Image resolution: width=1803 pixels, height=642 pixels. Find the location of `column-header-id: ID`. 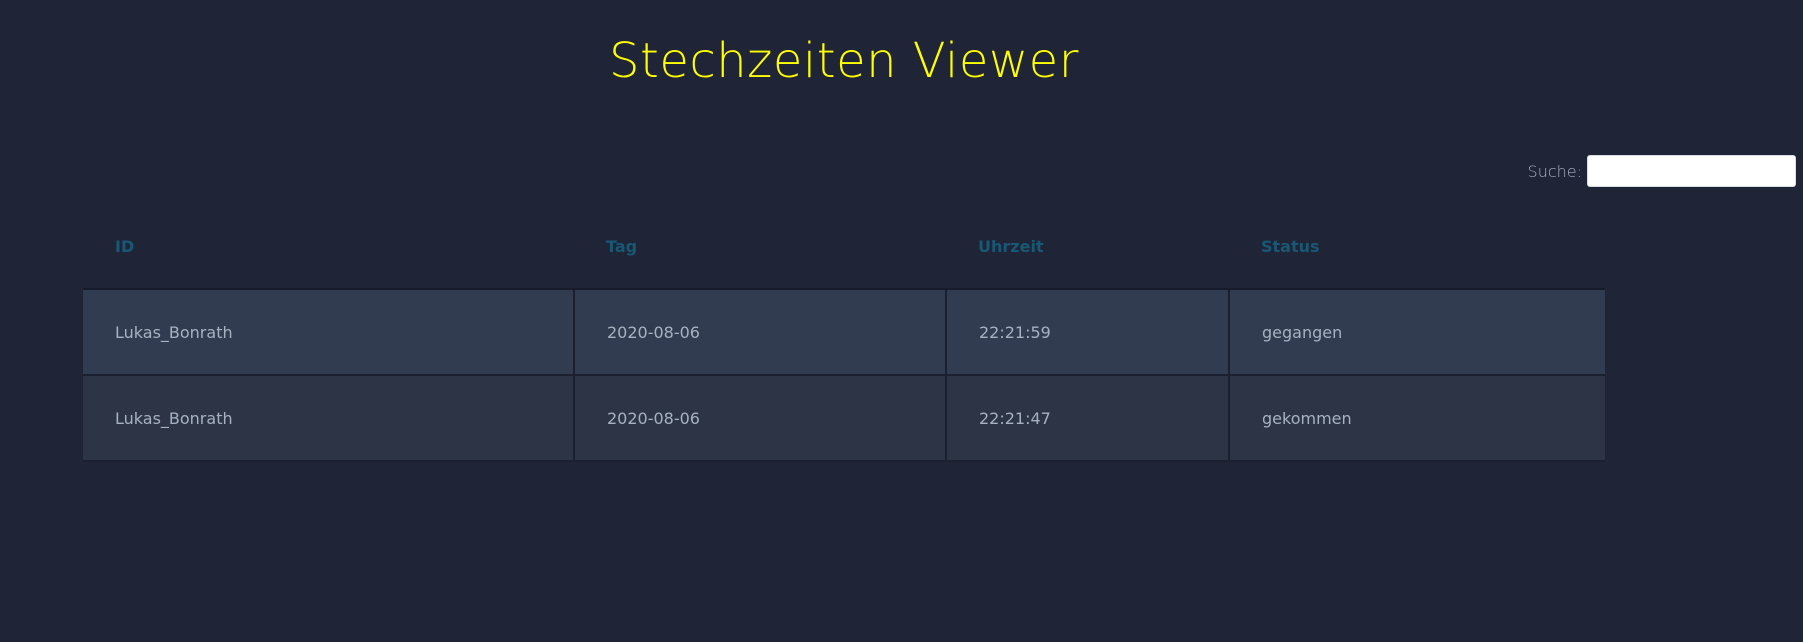

column-header-id: ID is located at coordinates (328, 247).